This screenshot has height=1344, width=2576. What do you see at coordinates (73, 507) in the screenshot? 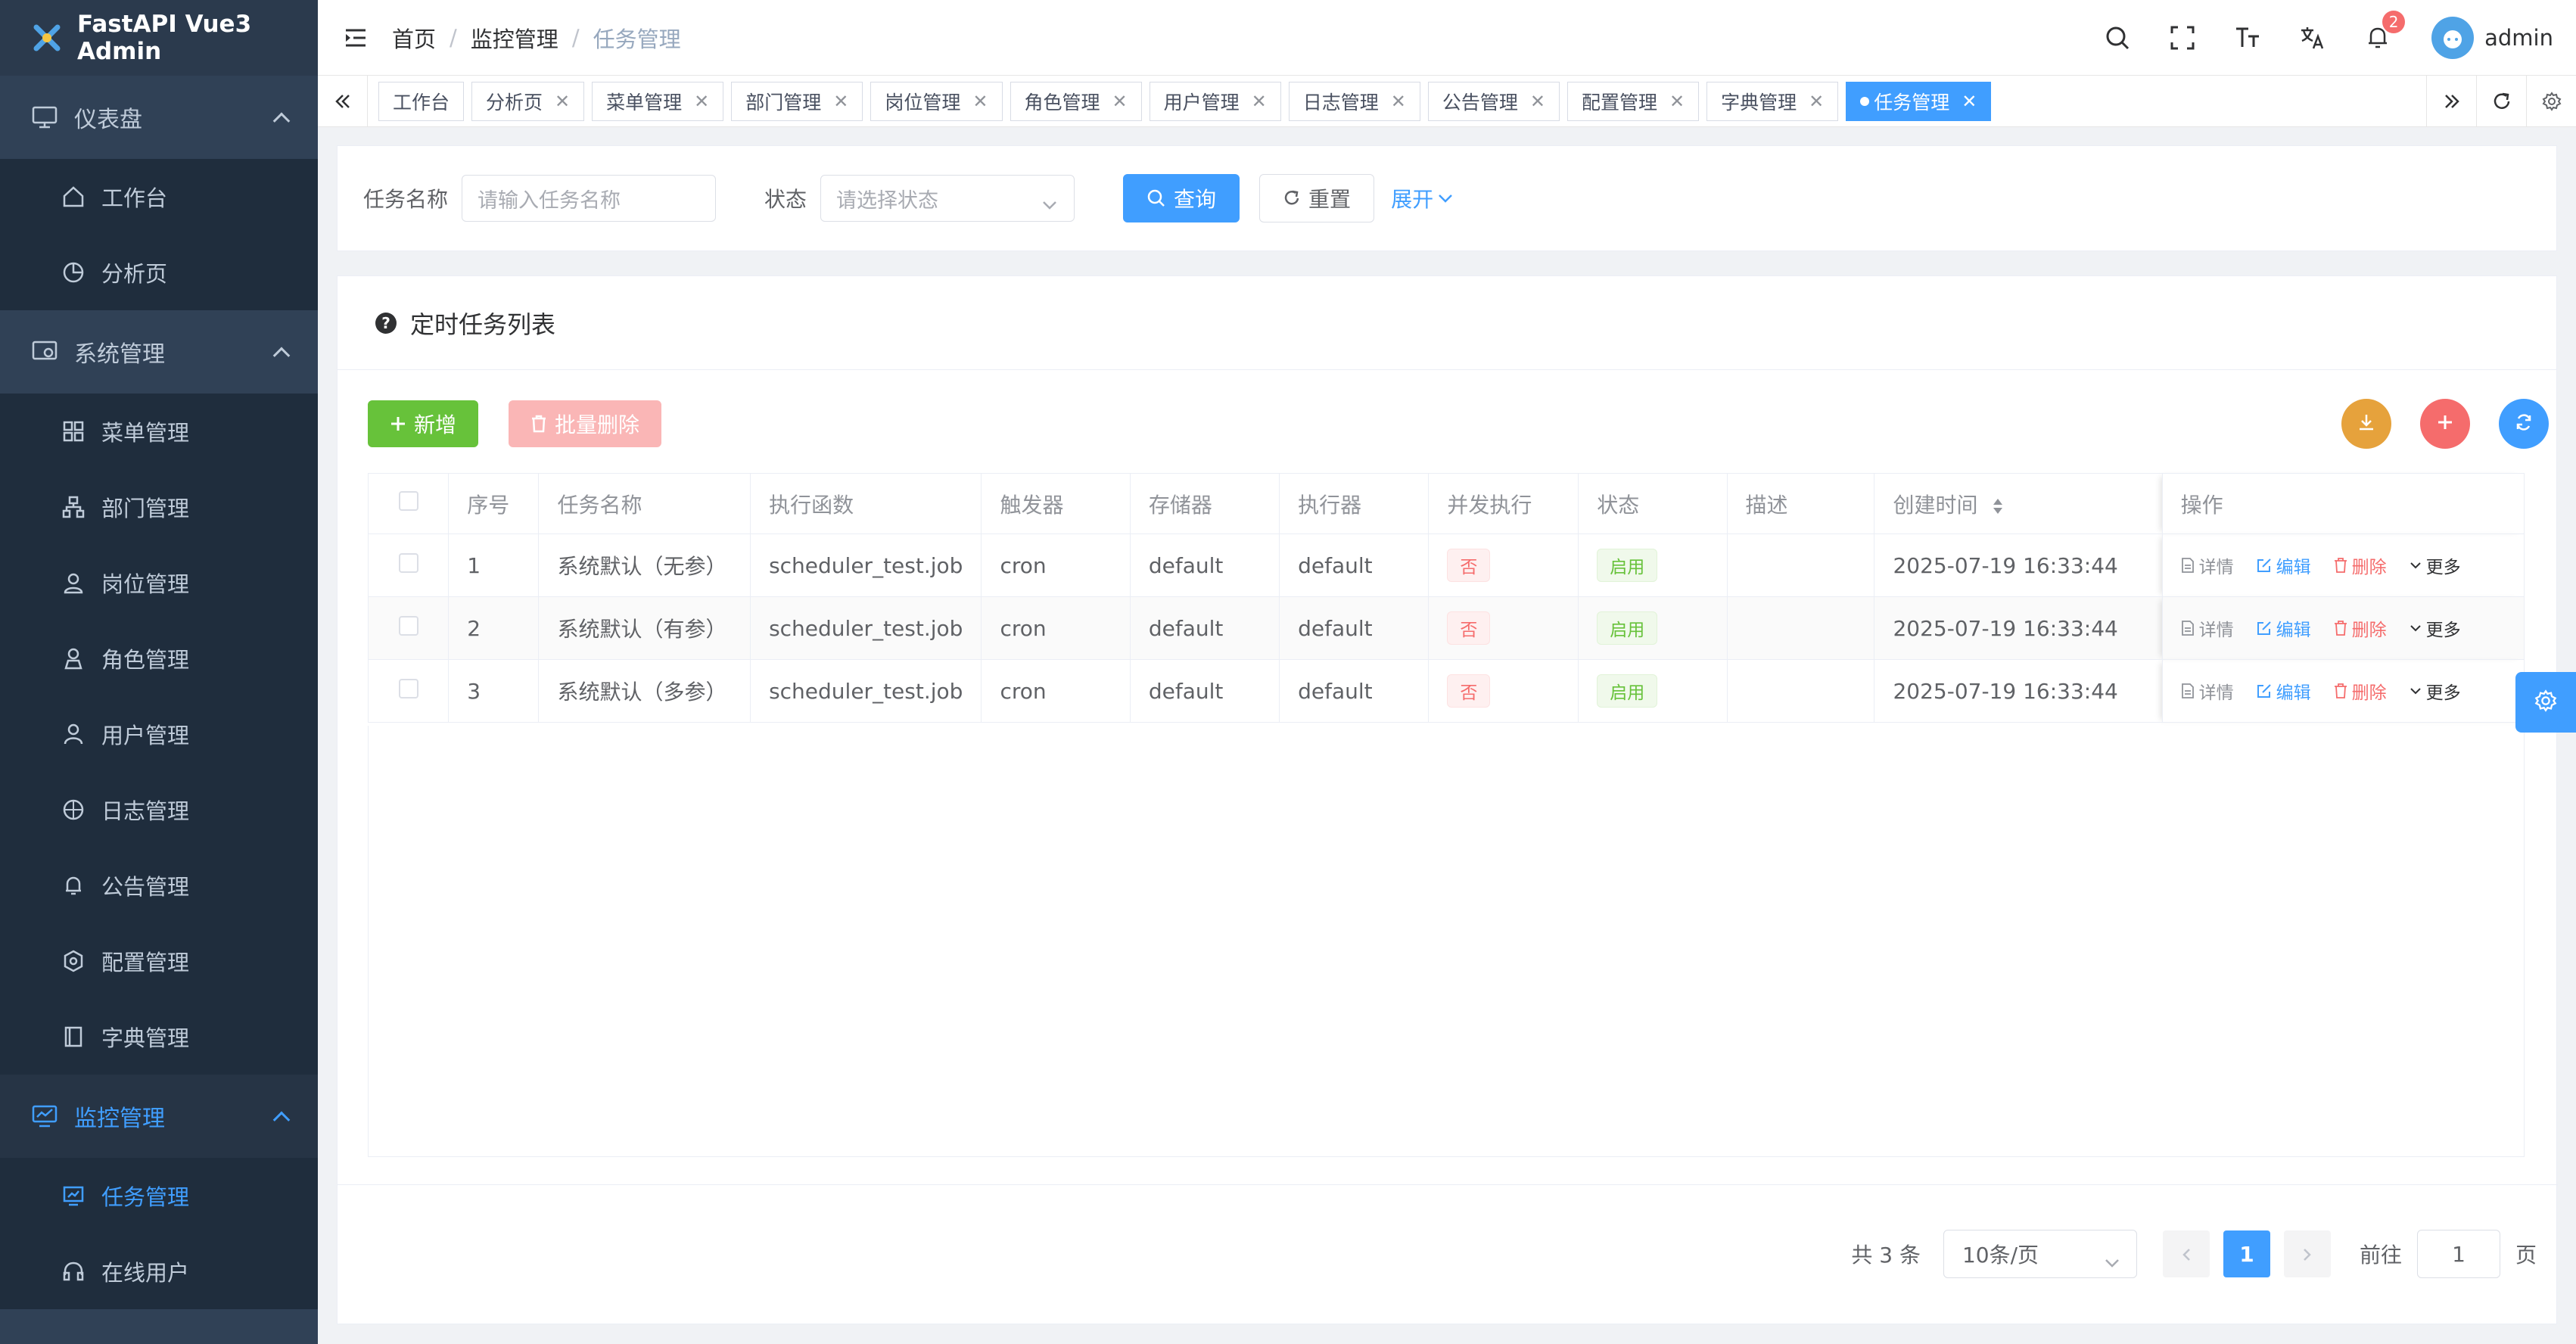
I see `org-chart-icon` at bounding box center [73, 507].